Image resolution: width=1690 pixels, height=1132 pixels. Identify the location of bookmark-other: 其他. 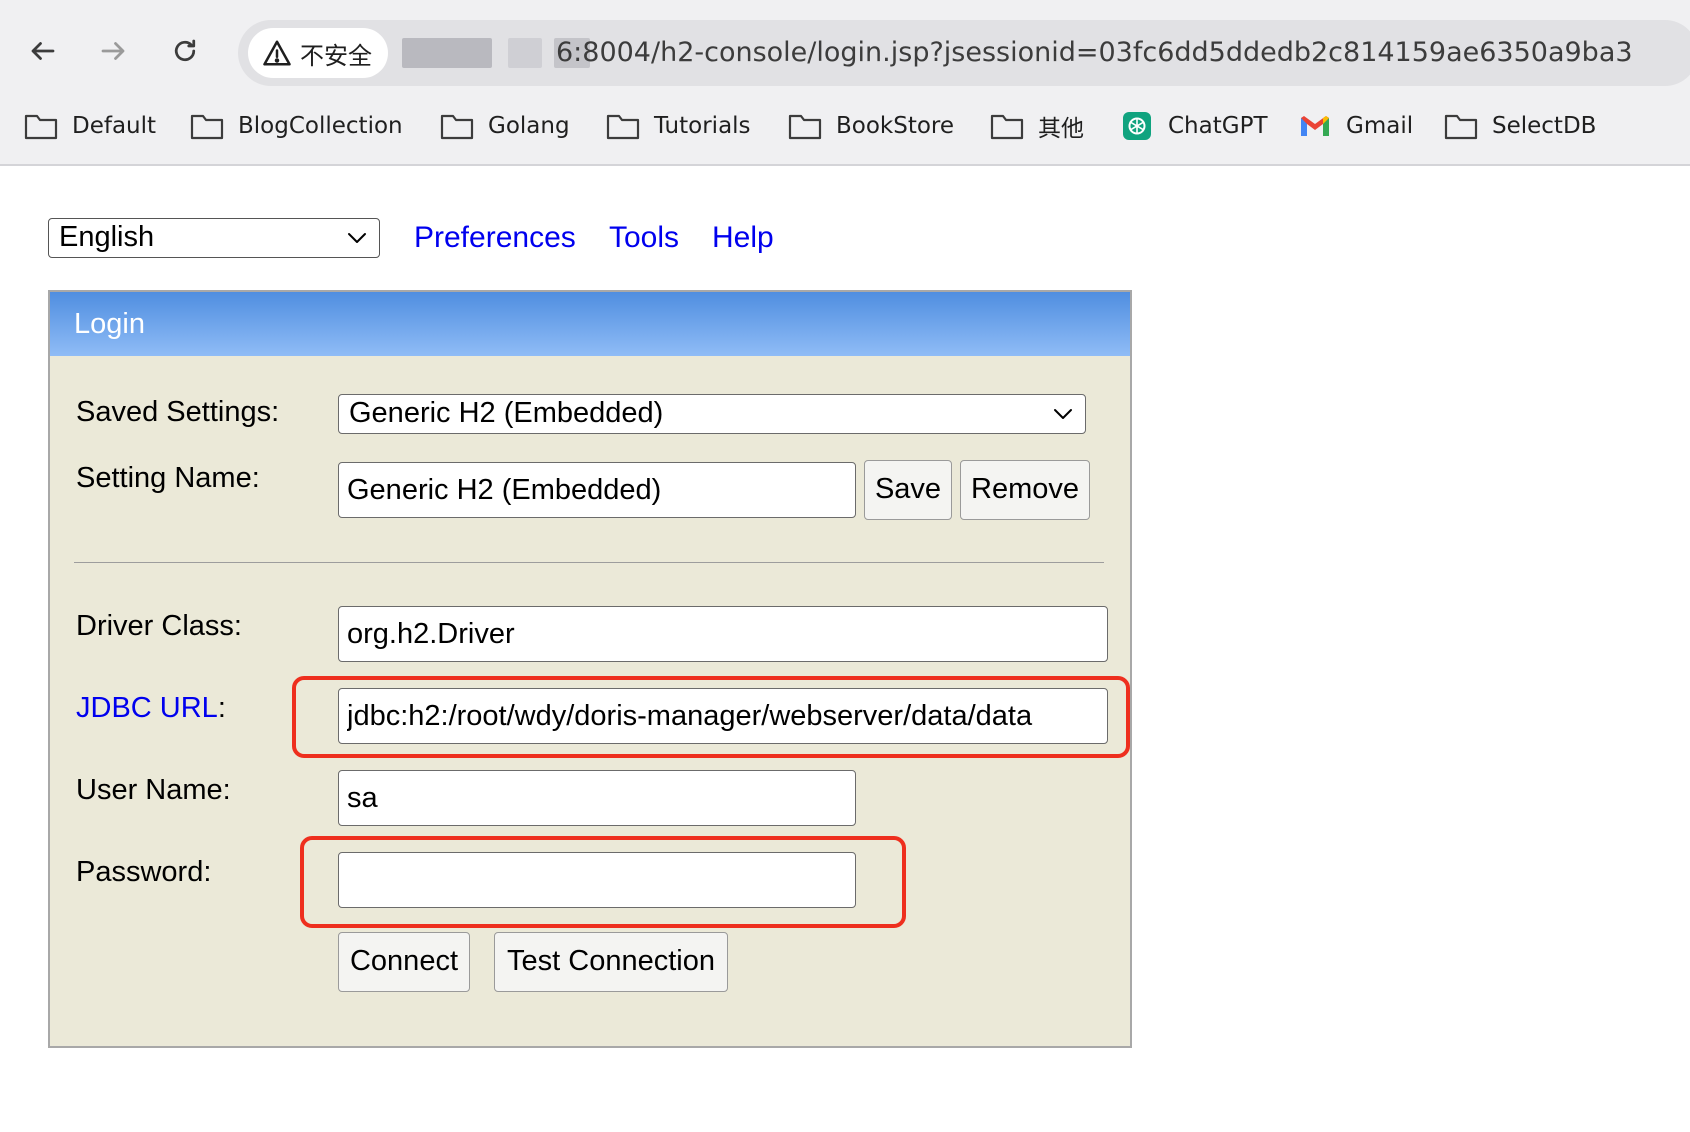
(1037, 126).